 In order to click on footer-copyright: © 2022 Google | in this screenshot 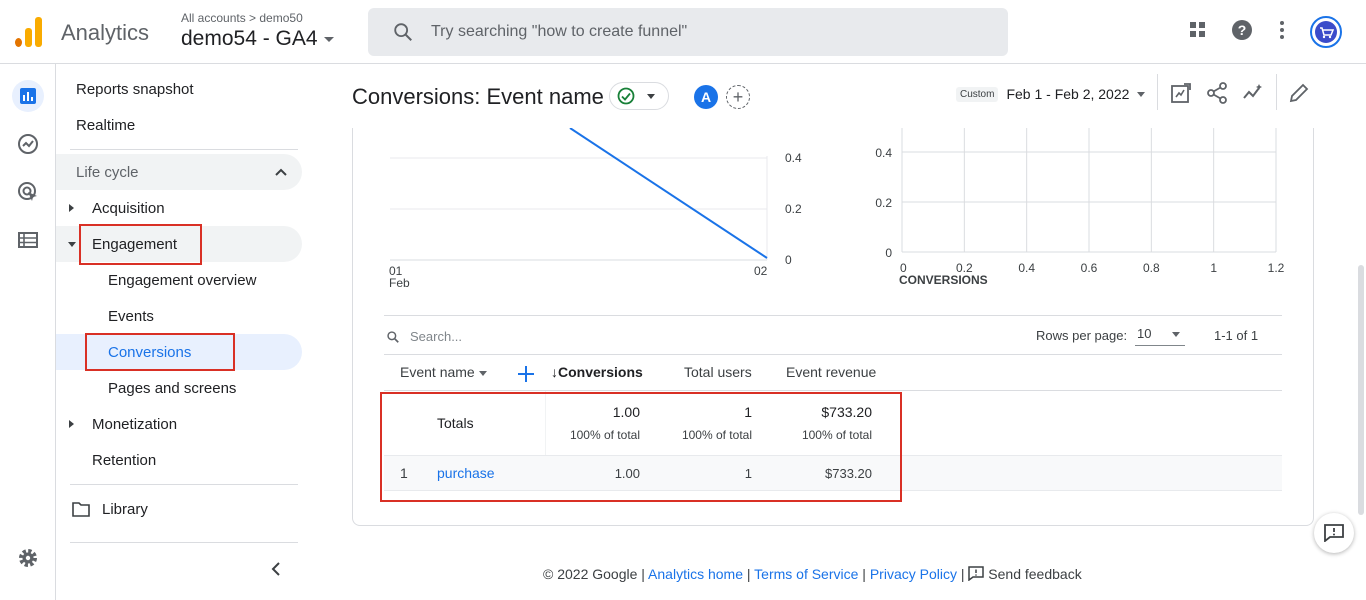, I will do `click(594, 574)`.